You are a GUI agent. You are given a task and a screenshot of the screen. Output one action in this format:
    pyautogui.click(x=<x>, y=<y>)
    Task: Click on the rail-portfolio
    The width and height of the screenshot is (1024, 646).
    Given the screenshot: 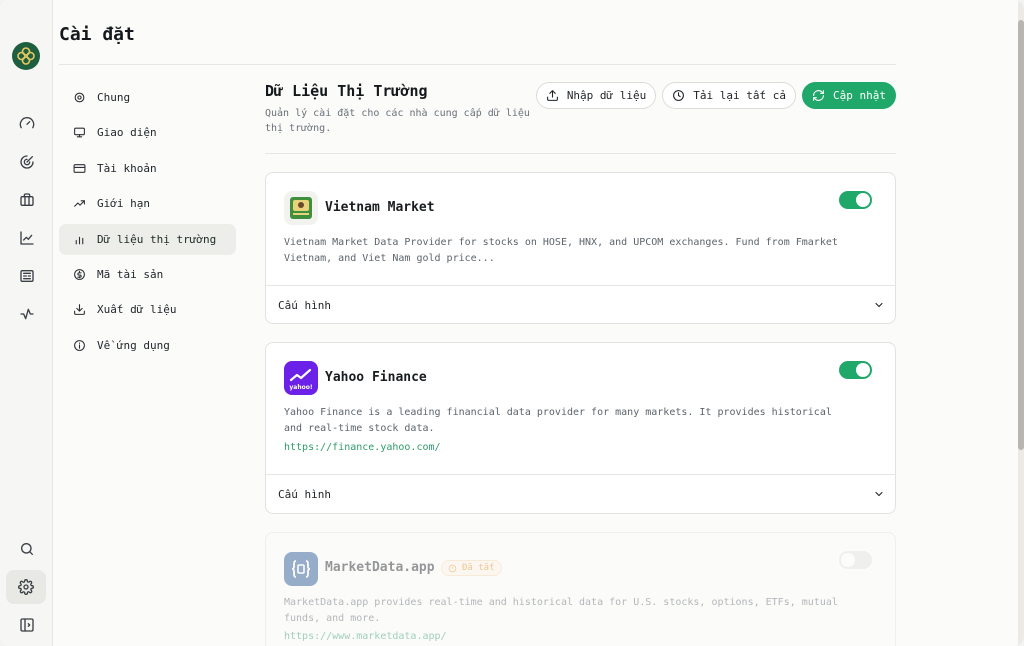 What is the action you would take?
    pyautogui.click(x=27, y=200)
    